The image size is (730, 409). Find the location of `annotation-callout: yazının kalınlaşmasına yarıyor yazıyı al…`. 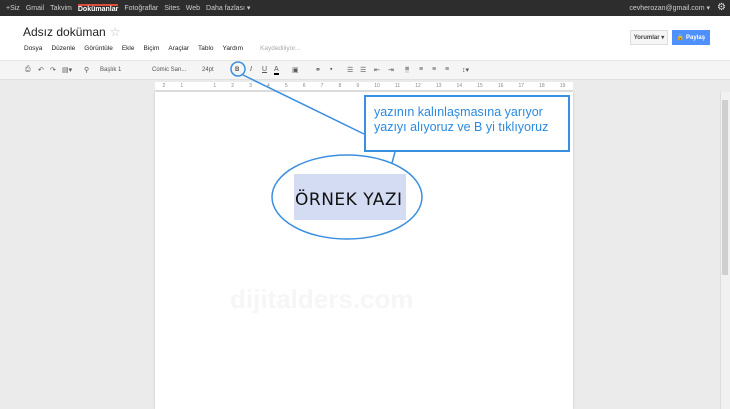

annotation-callout: yazının kalınlaşmasına yarıyor yazıyı al… is located at coordinates (467, 123).